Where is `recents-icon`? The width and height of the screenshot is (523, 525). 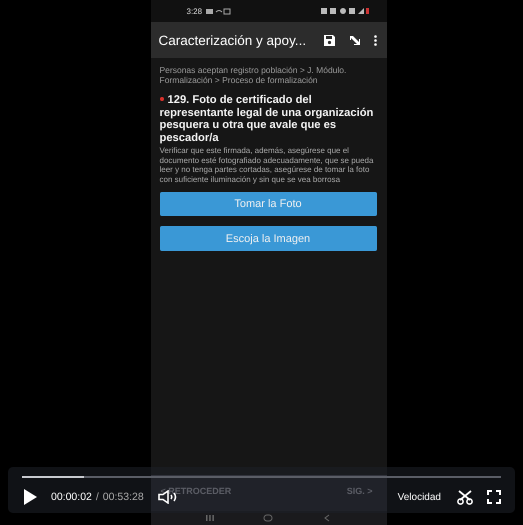
recents-icon is located at coordinates (209, 518).